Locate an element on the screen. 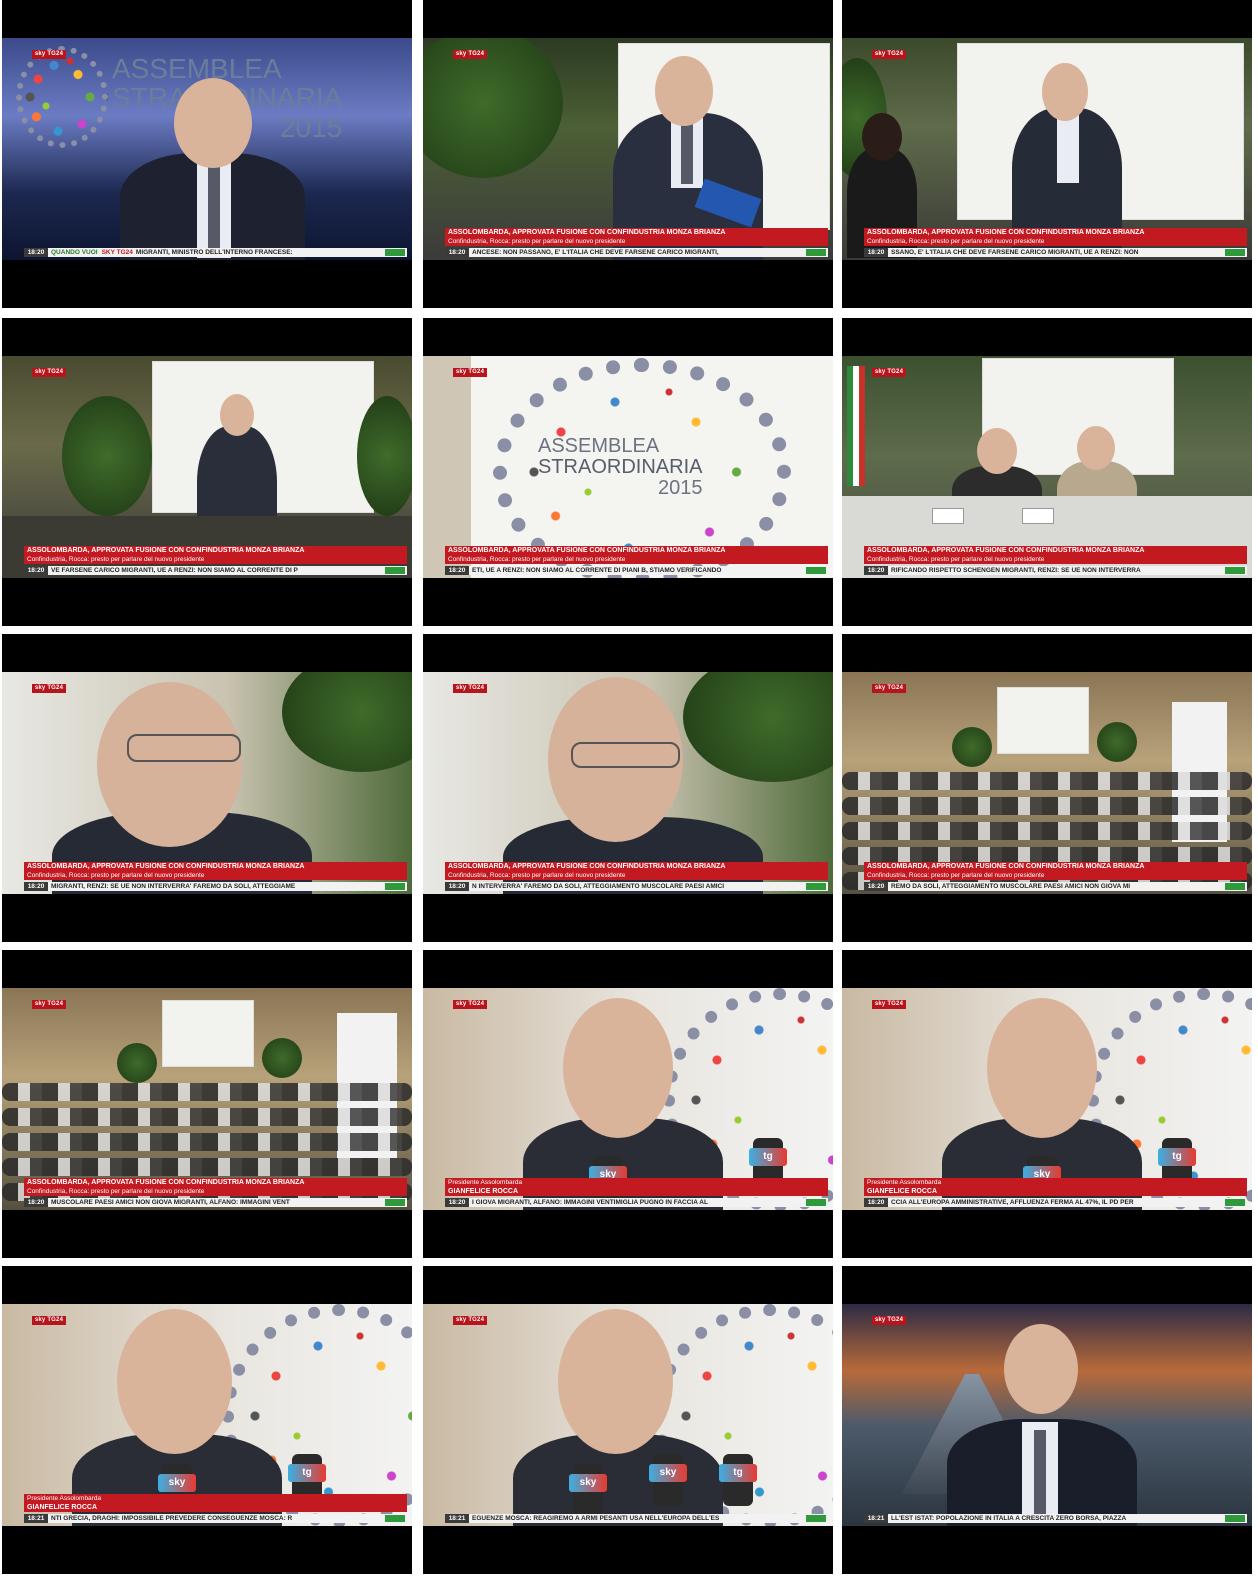 This screenshot has width=1258, height=1588. frame-image: sky sky tg is located at coordinates (628, 1415).